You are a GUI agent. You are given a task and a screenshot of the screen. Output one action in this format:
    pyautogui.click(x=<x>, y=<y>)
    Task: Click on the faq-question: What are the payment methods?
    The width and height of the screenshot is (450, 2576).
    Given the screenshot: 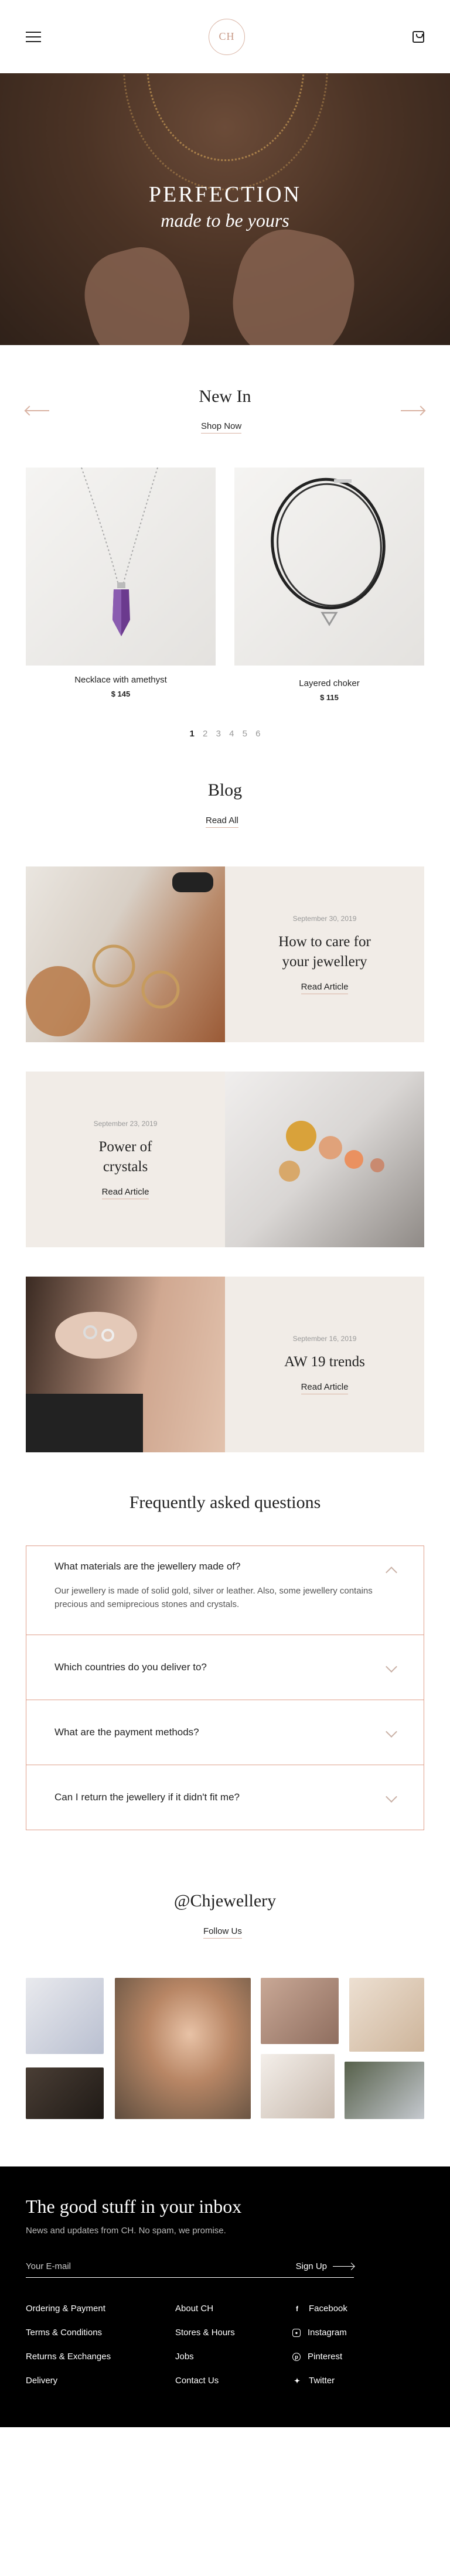 What is the action you would take?
    pyautogui.click(x=227, y=1732)
    